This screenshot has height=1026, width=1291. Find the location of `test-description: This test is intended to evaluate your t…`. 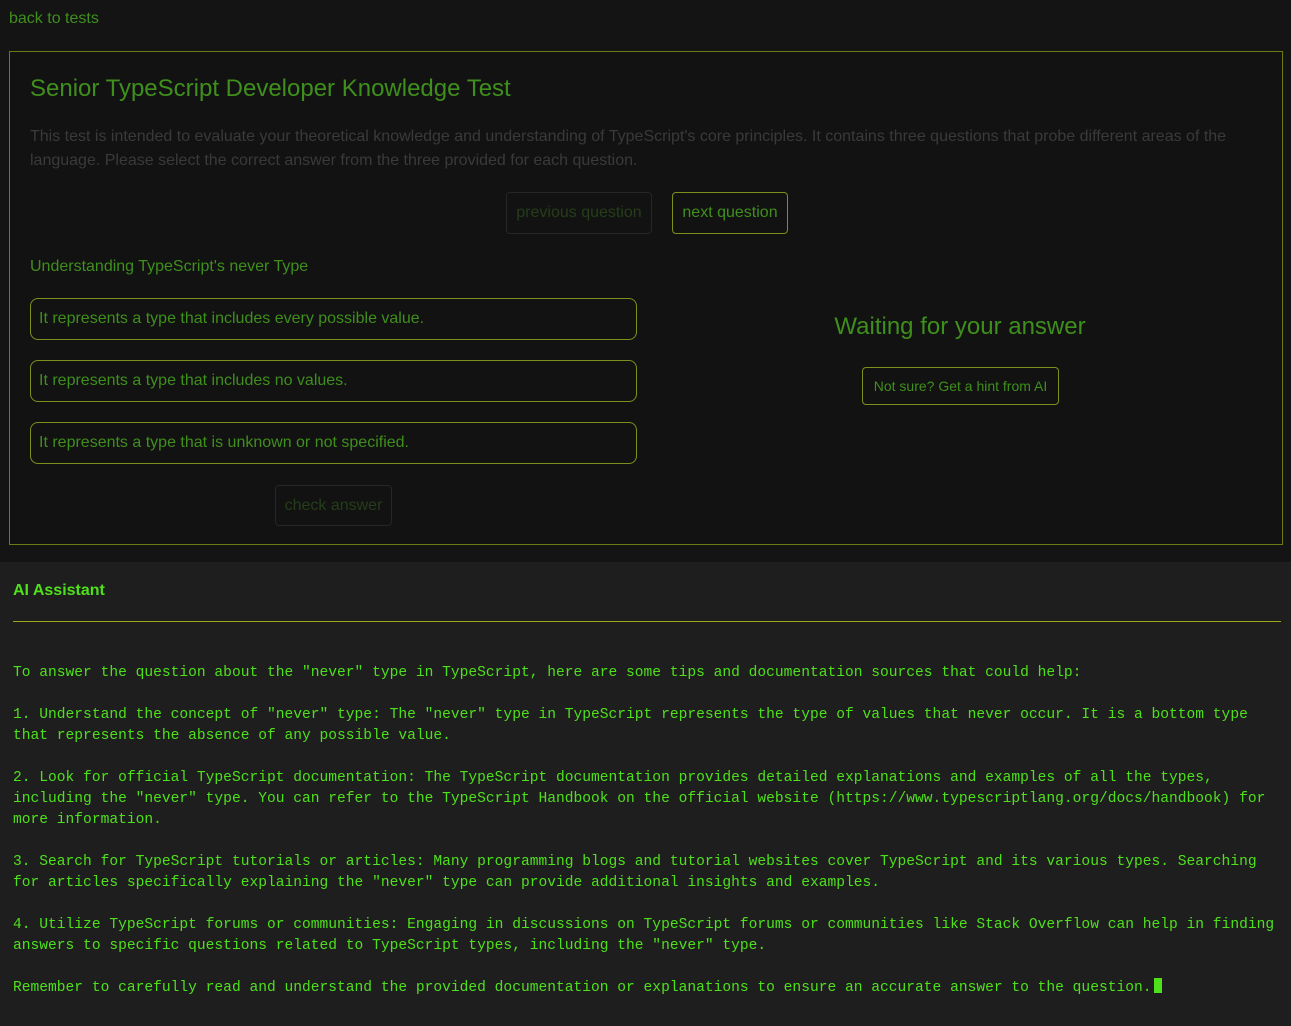

test-description: This test is intended to evaluate your t… is located at coordinates (628, 148).